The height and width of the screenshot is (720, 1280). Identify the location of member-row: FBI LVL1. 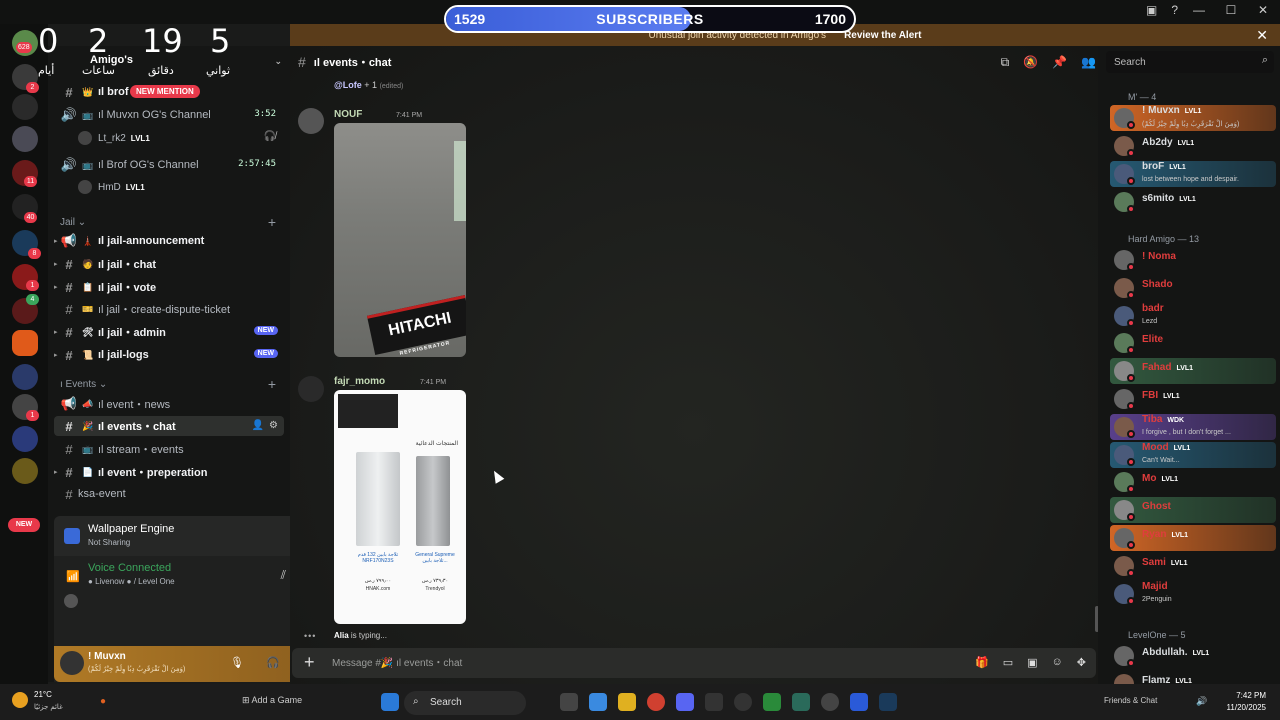
(1193, 399).